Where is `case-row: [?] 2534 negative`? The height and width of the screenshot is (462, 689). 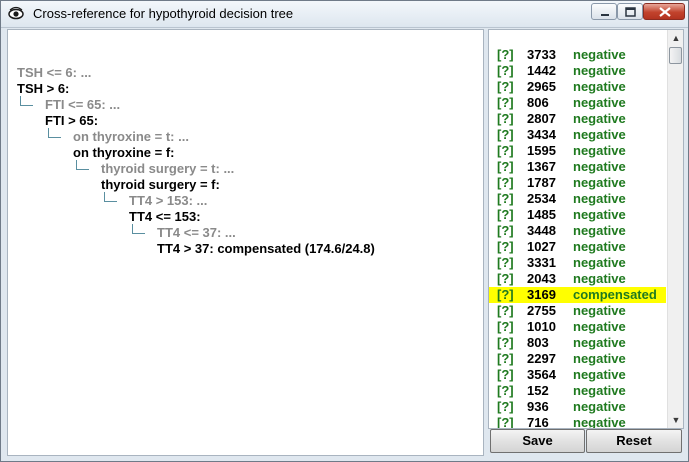
case-row: [?] 2534 negative is located at coordinates (577, 199).